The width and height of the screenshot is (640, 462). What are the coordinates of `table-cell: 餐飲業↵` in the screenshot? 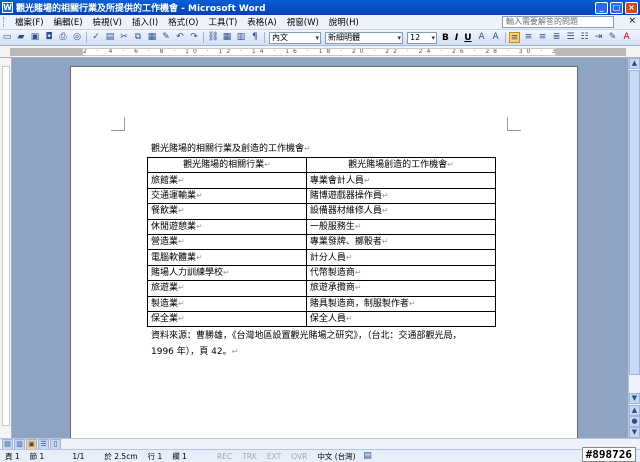 It's located at (227, 211).